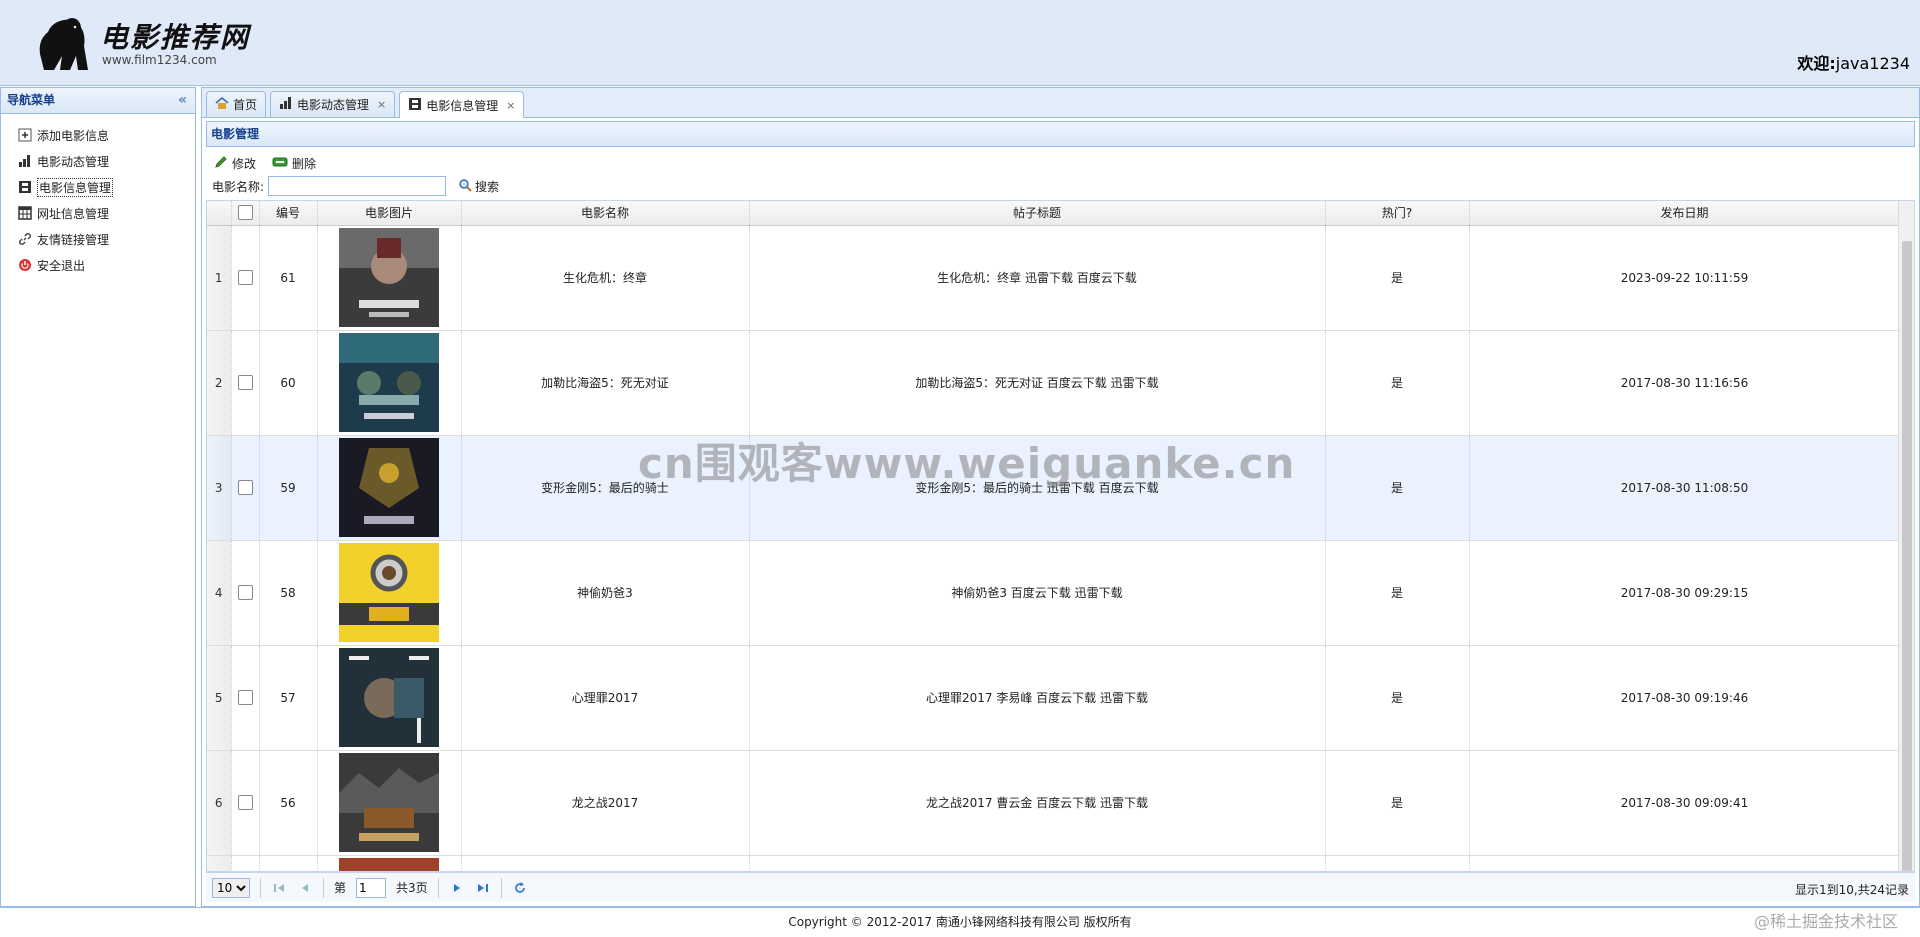 The image size is (1920, 937). What do you see at coordinates (412, 888) in the screenshot?
I see `page-total: 共3页` at bounding box center [412, 888].